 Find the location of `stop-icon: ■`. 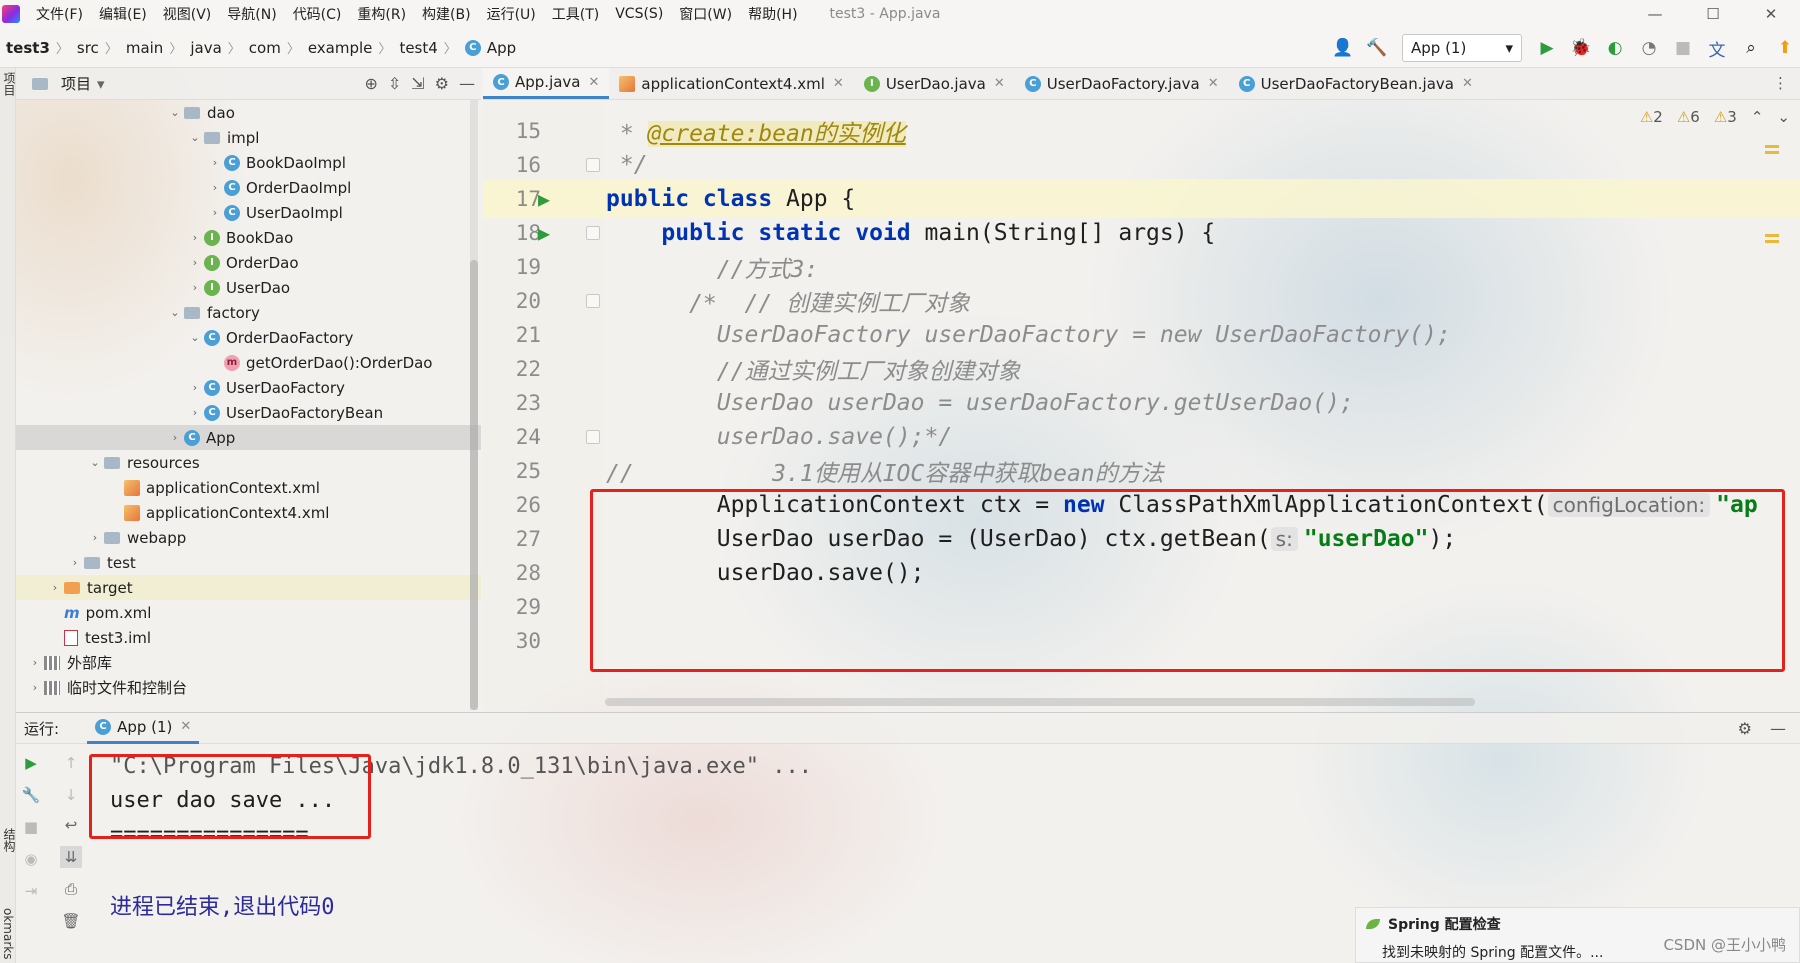

stop-icon: ■ is located at coordinates (1683, 48).